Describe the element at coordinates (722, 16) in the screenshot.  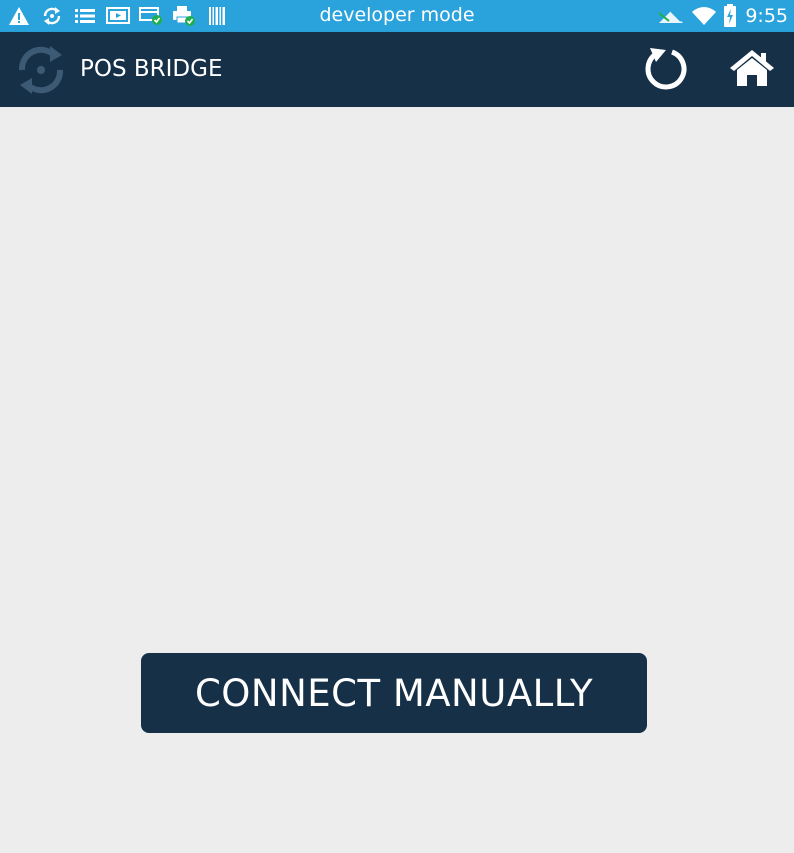
I see `status-icons-right: 9:55` at that location.